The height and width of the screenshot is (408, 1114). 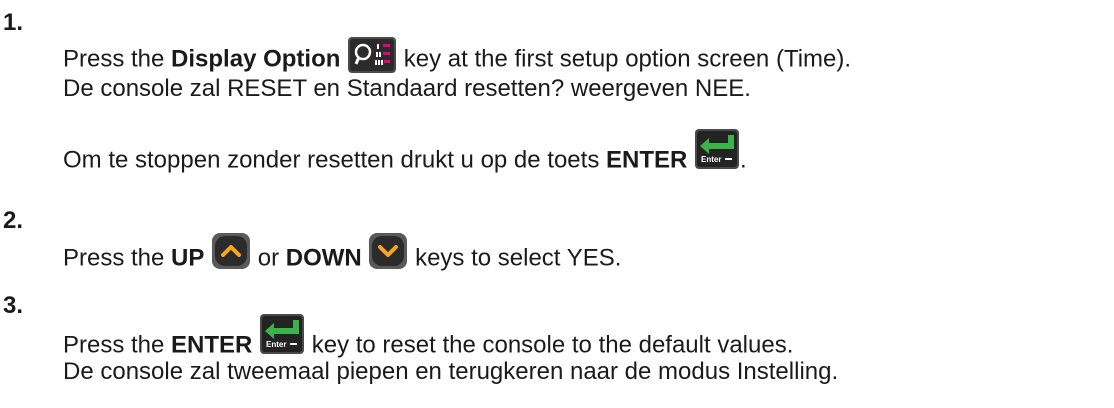 What do you see at coordinates (188, 258) in the screenshot?
I see `key-name-up: UP` at bounding box center [188, 258].